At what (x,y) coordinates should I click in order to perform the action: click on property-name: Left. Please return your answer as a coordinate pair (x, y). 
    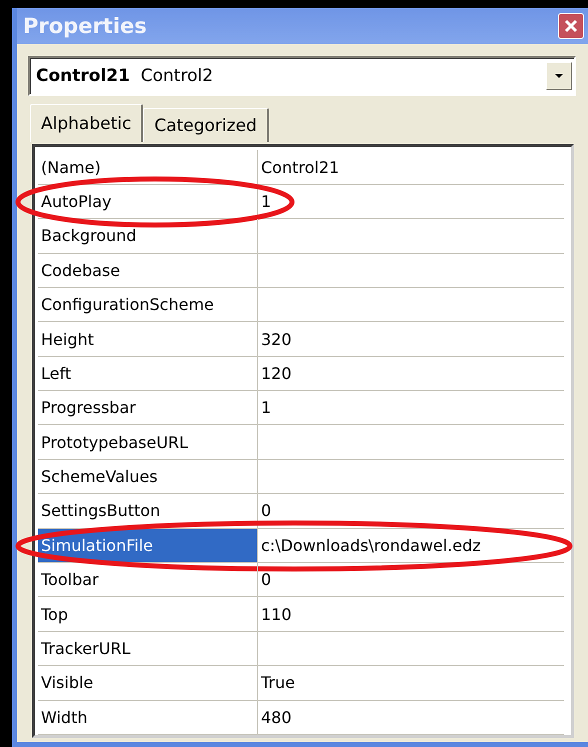
    Looking at the image, I should click on (148, 373).